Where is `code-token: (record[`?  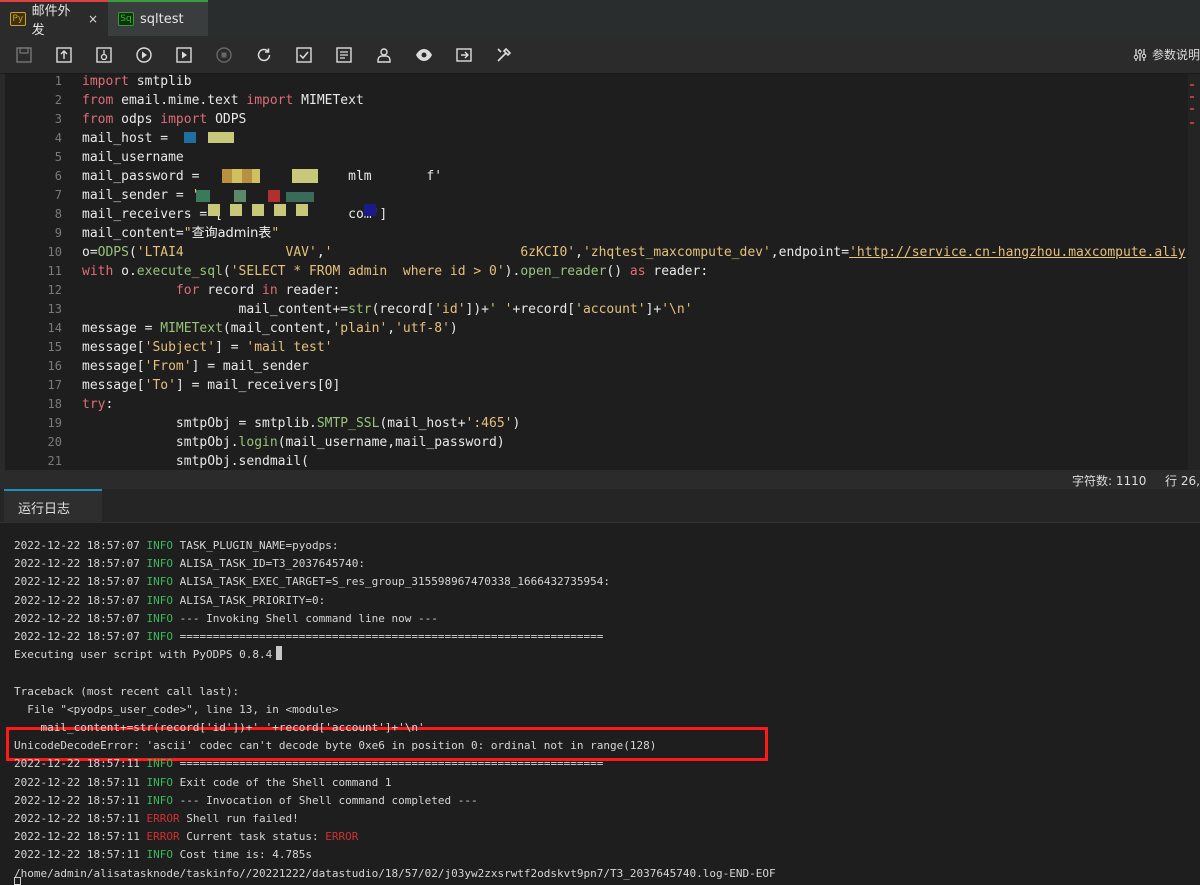 code-token: (record[ is located at coordinates (403, 309).